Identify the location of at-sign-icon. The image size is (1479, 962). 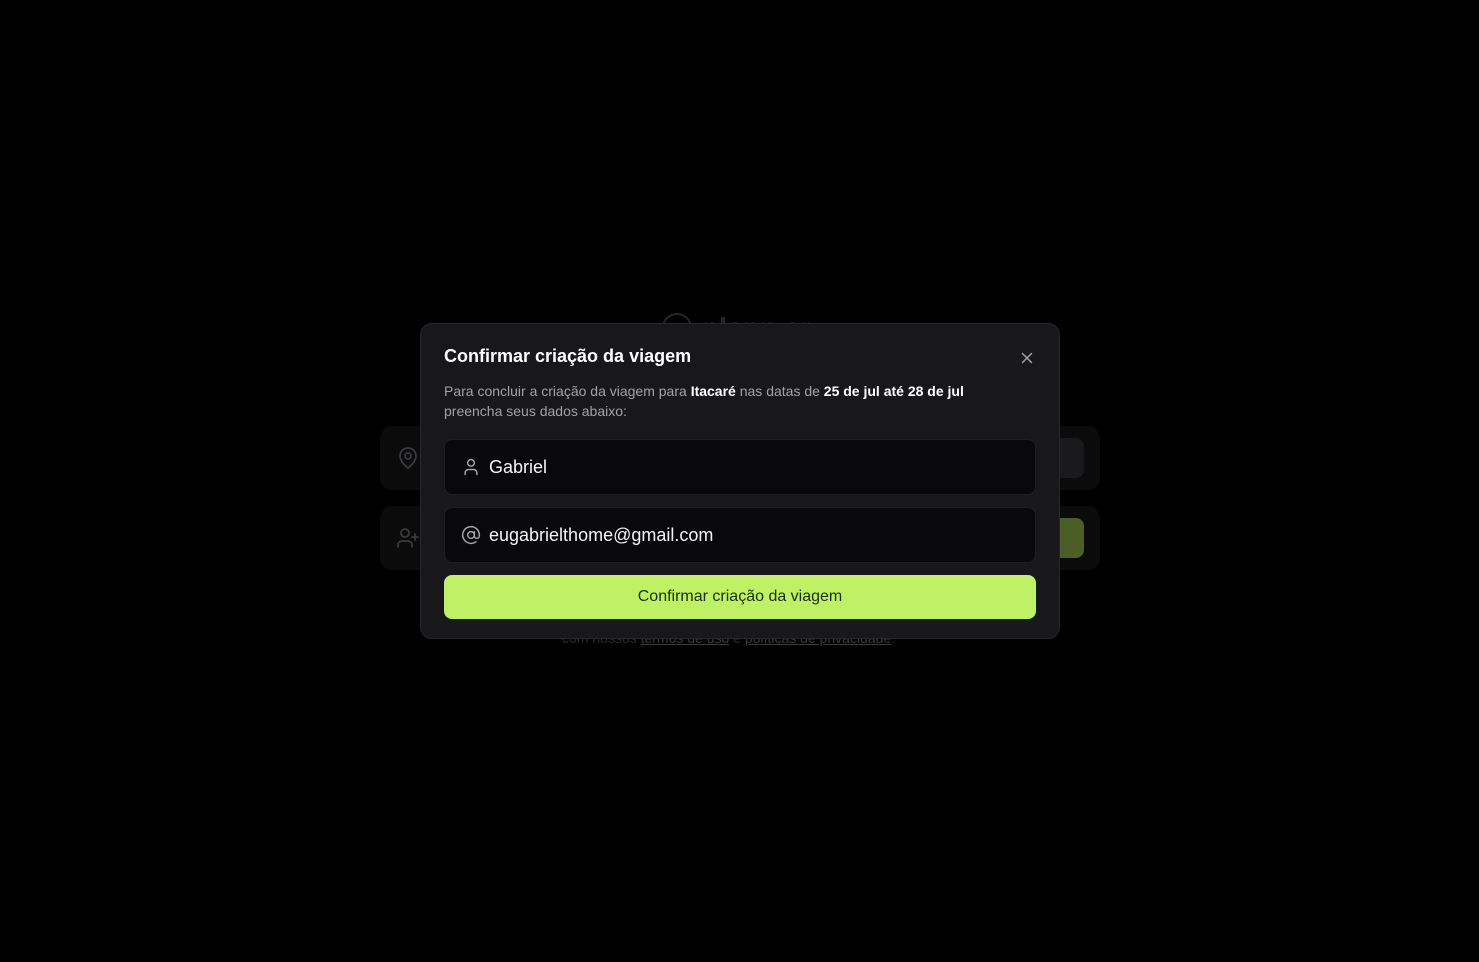
(471, 535).